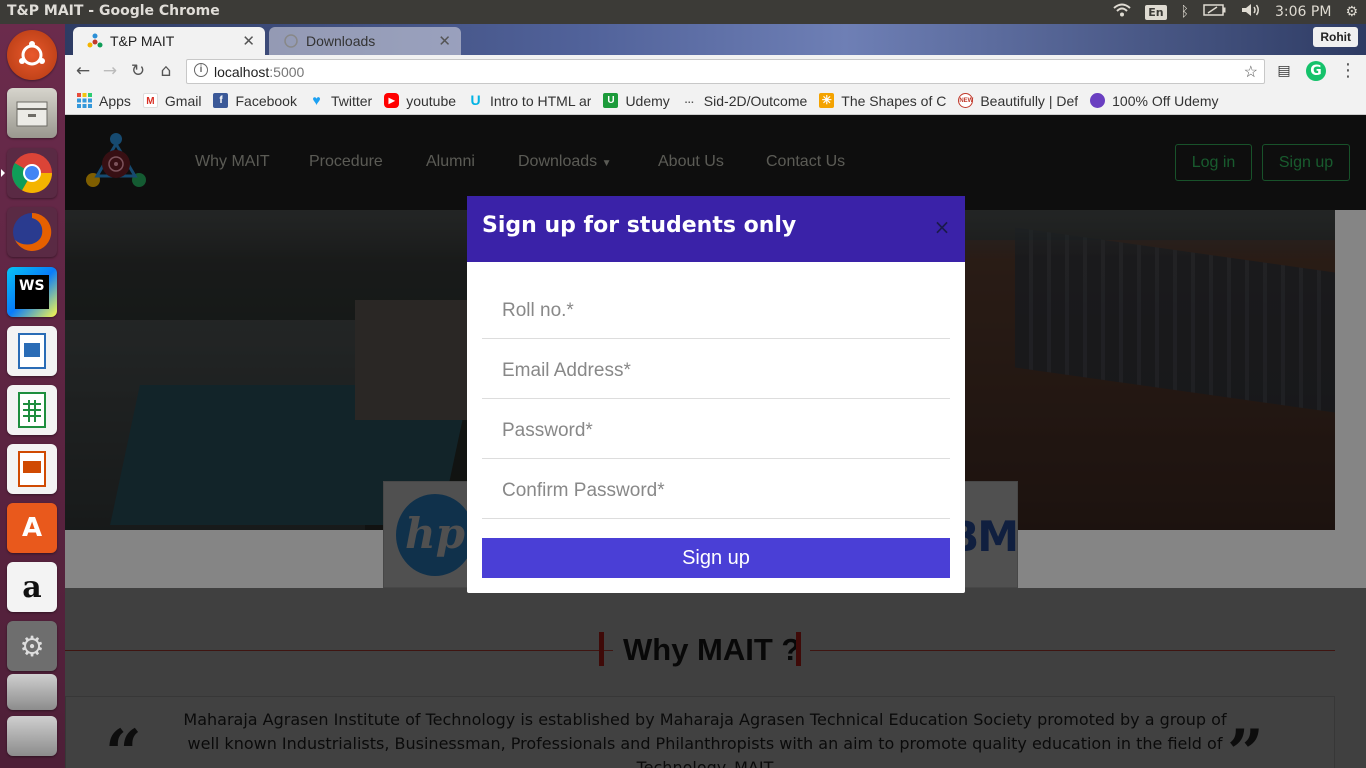 This screenshot has height=768, width=1366. Describe the element at coordinates (1122, 12) in the screenshot. I see `wifi-icon` at that location.